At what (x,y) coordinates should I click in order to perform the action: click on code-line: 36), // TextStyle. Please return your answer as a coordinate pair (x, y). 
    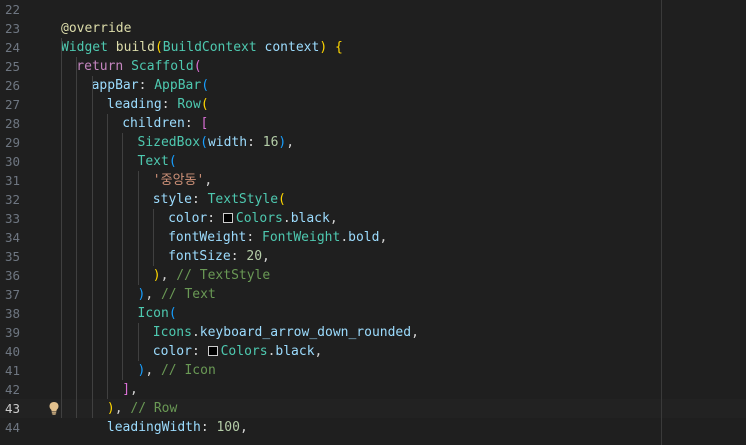
    Looking at the image, I should click on (373, 275).